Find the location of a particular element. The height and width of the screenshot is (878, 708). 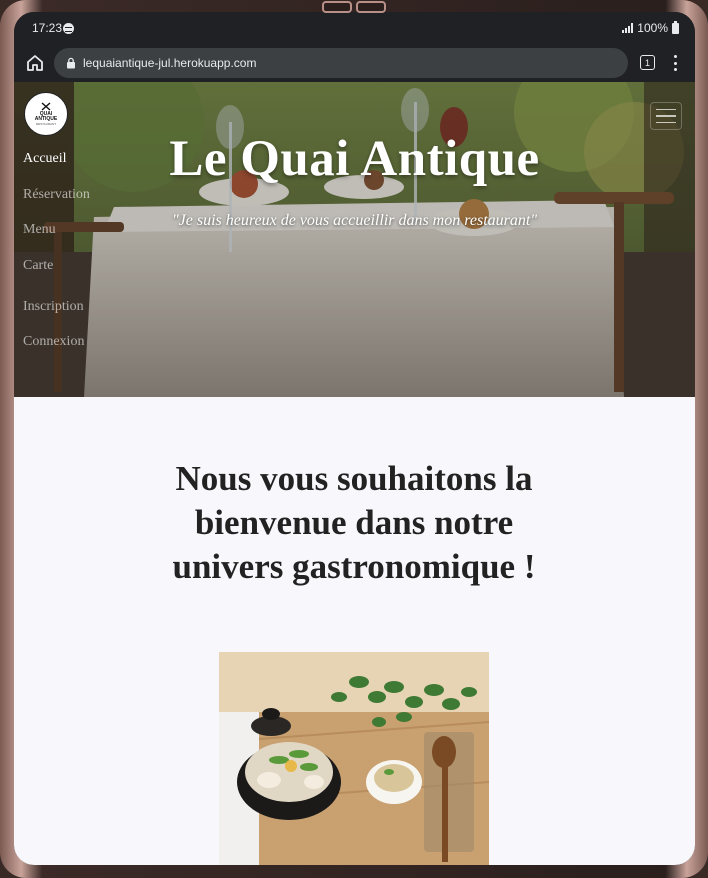

status-bar: 17:23 100% is located at coordinates (354, 28).